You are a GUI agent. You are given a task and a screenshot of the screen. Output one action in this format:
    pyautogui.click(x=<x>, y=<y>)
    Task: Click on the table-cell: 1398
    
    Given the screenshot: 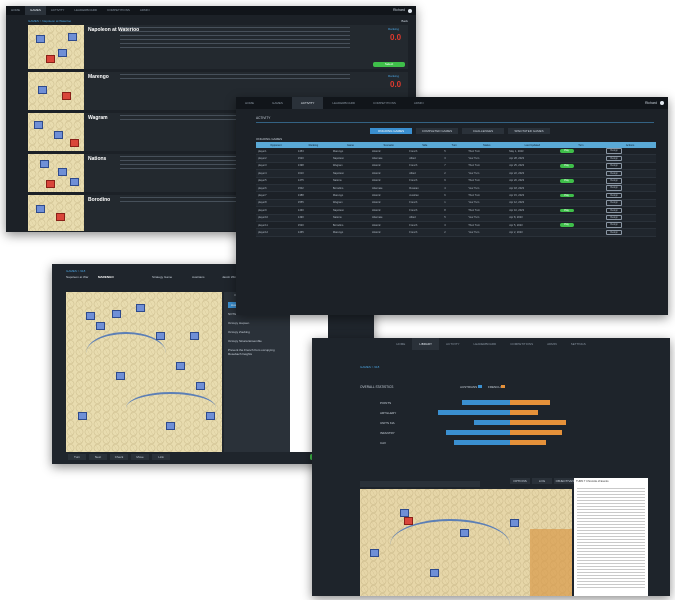 What is the action you would take?
    pyautogui.click(x=313, y=166)
    